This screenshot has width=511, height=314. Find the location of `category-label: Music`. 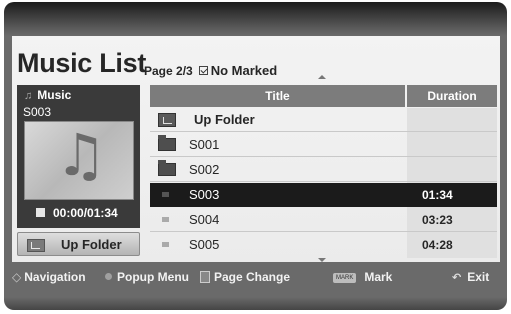

category-label: Music is located at coordinates (54, 95).